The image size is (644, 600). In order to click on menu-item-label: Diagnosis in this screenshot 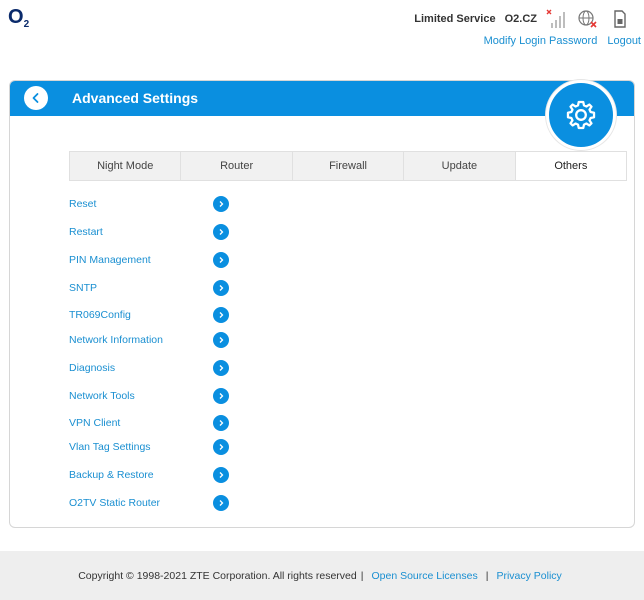, I will do `click(92, 368)`.